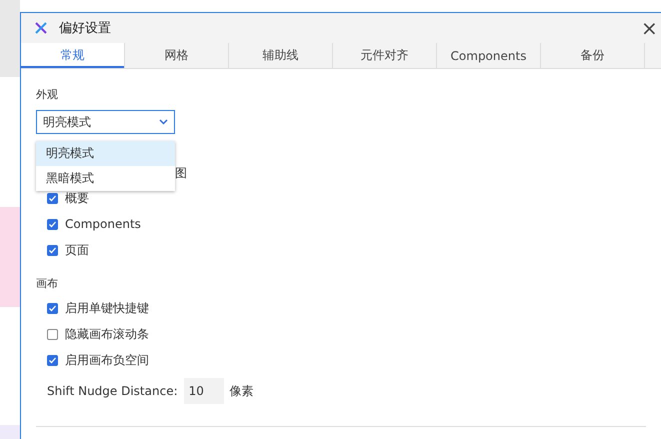 This screenshot has height=439, width=661. What do you see at coordinates (107, 360) in the screenshot?
I see `checkbox-label: 启用画布负空间` at bounding box center [107, 360].